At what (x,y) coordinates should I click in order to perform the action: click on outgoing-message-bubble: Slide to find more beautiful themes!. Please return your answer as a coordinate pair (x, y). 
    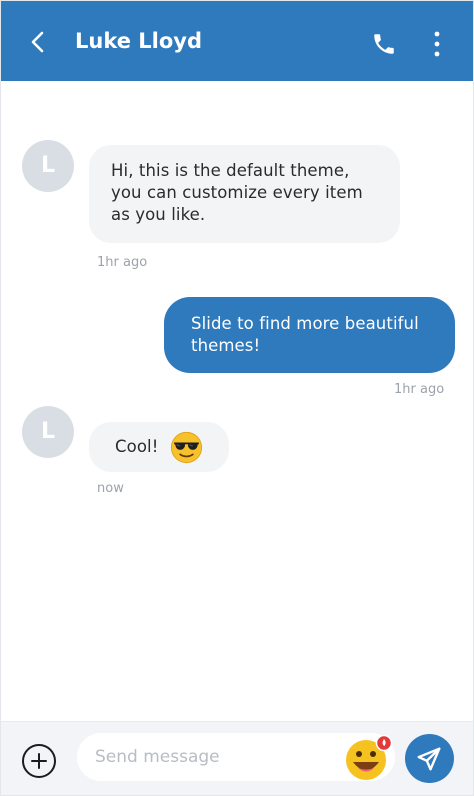
    Looking at the image, I should click on (309, 335).